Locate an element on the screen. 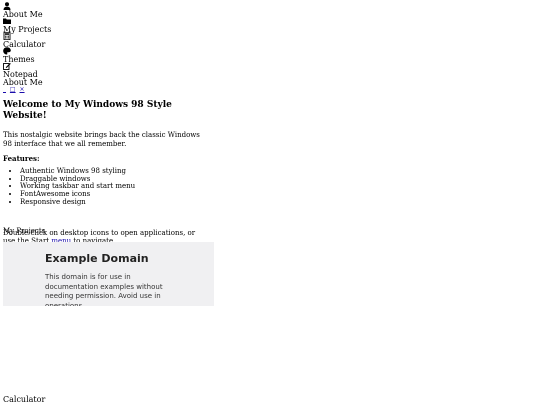 The image size is (540, 405). features-heading: Features: is located at coordinates (21, 158).